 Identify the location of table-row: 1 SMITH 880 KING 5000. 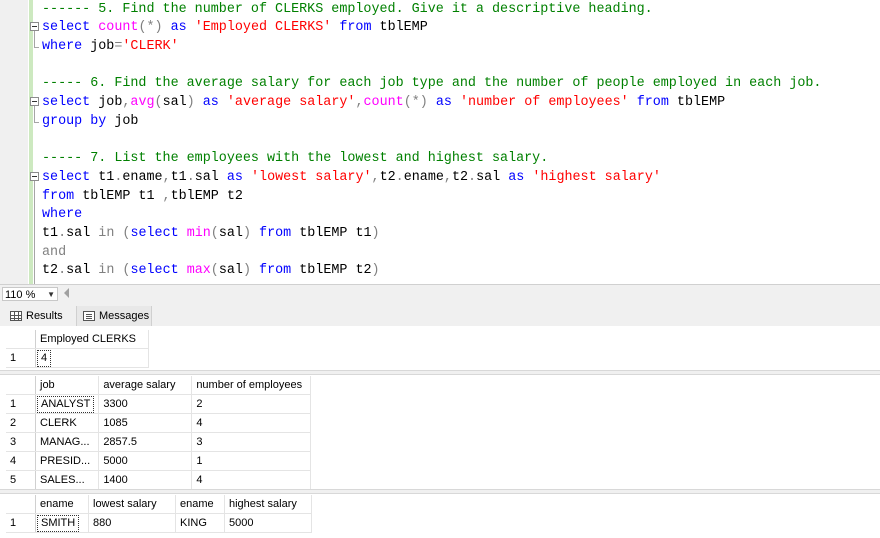
(159, 523).